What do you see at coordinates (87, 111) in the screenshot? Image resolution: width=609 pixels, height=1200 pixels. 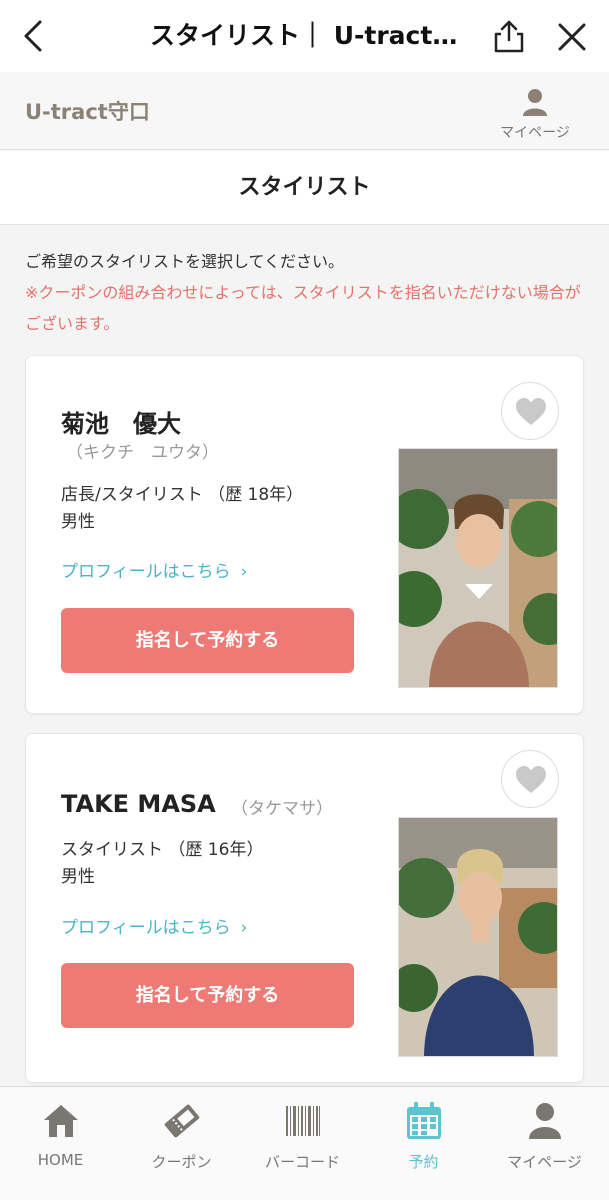 I see `brand-logo-text: U-tract守口` at bounding box center [87, 111].